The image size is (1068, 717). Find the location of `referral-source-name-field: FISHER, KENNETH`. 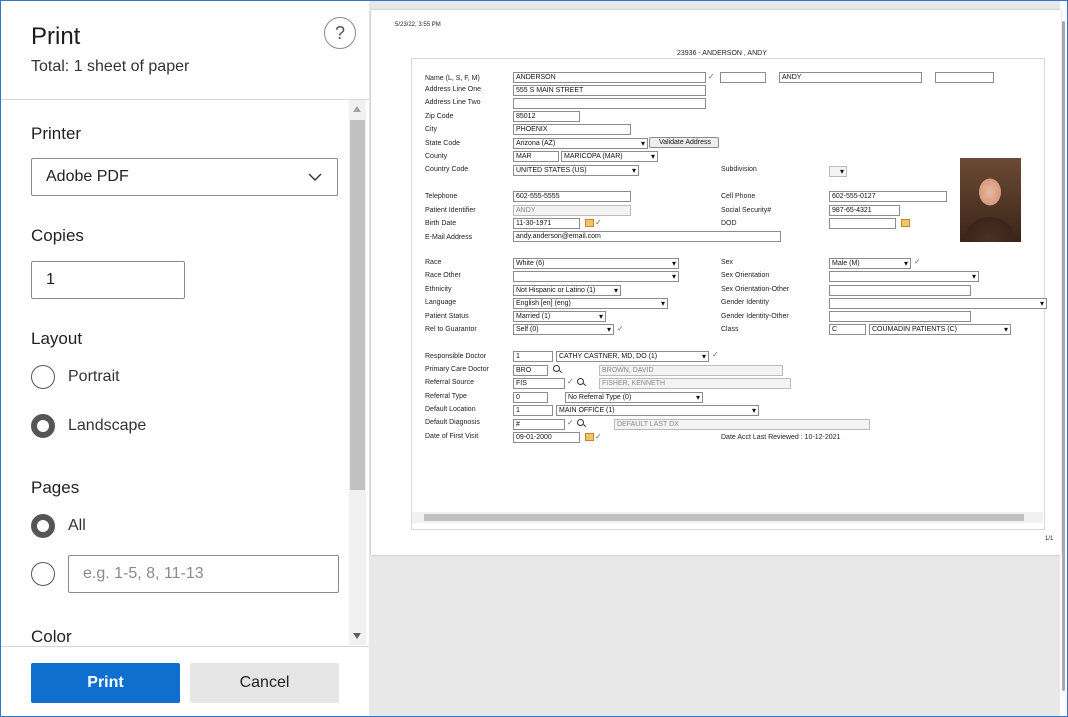

referral-source-name-field: FISHER, KENNETH is located at coordinates (695, 383).